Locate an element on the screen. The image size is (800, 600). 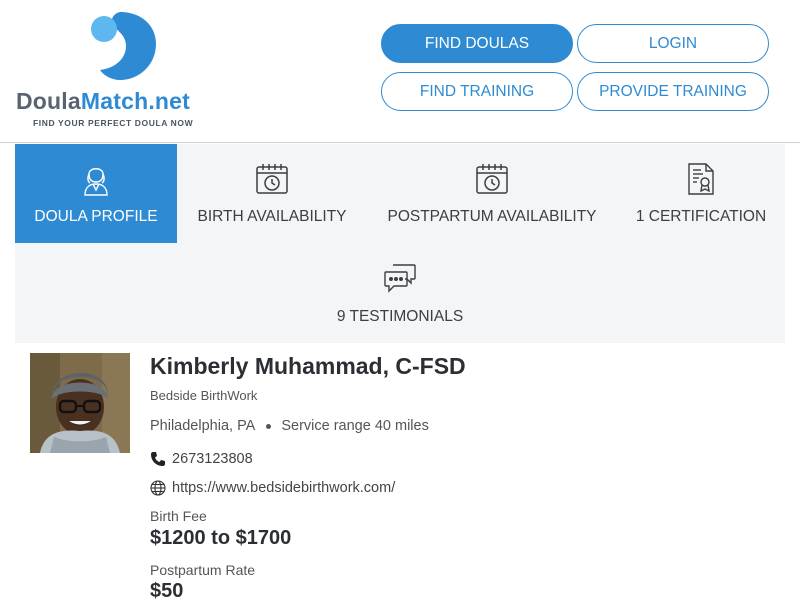
tab-postpartum-availability: POSTPARTUM AVAILABILITY is located at coordinates (492, 193).